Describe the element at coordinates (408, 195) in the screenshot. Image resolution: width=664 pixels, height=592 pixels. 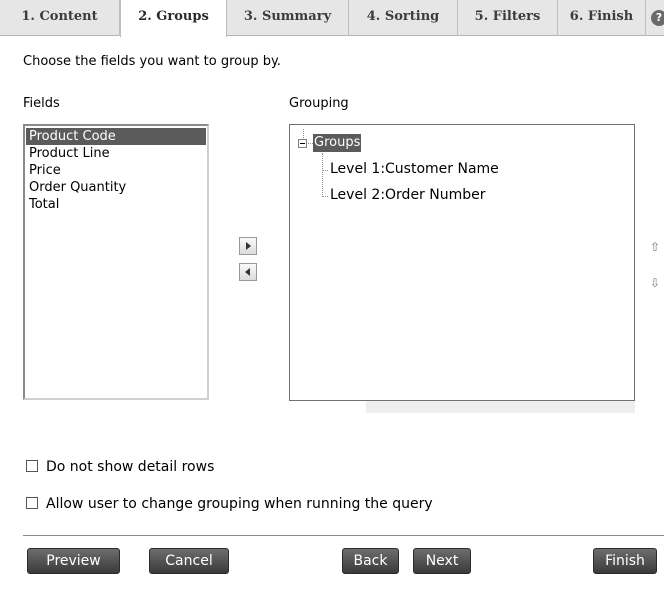
I see `tree-node-level-2: Level 2:Order Number` at that location.